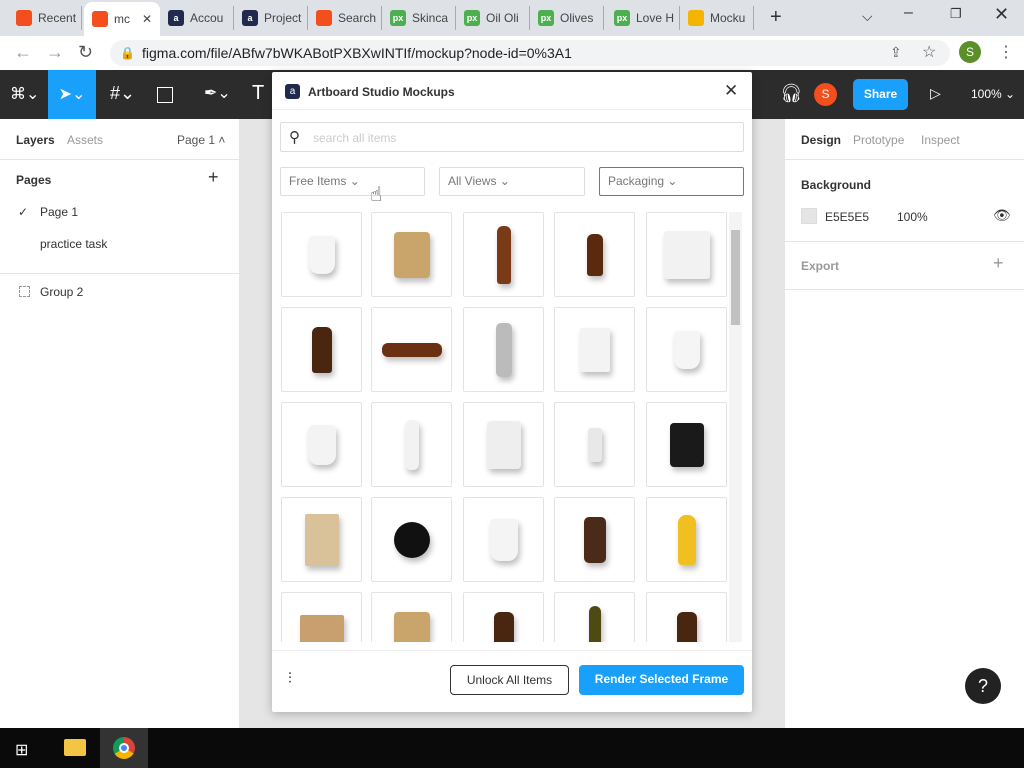 Image resolution: width=1024 pixels, height=768 pixels. Describe the element at coordinates (352, 181) in the screenshot. I see `free-items-select: Free Items ⌄` at that location.